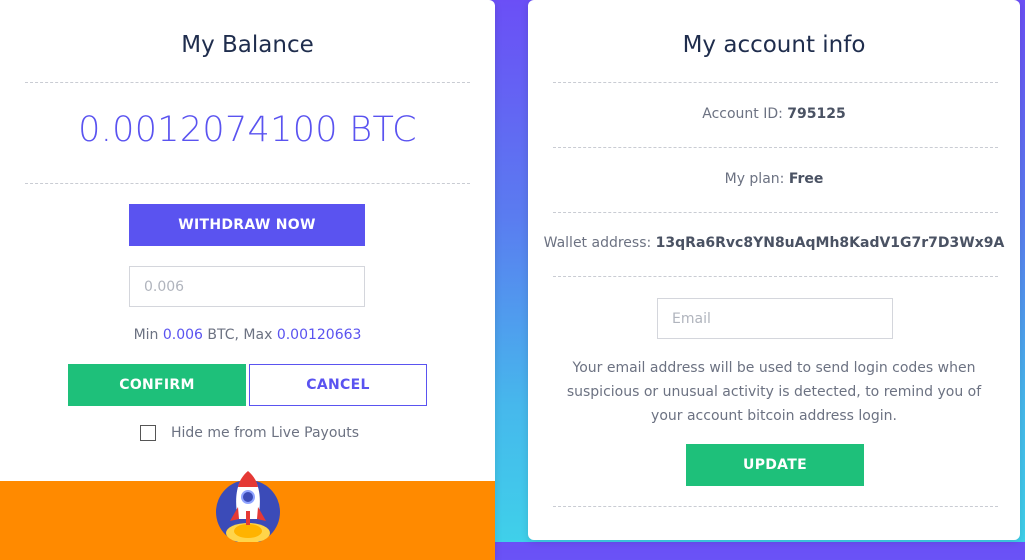 This screenshot has height=560, width=1025. I want to click on email-field: Email, so click(775, 318).